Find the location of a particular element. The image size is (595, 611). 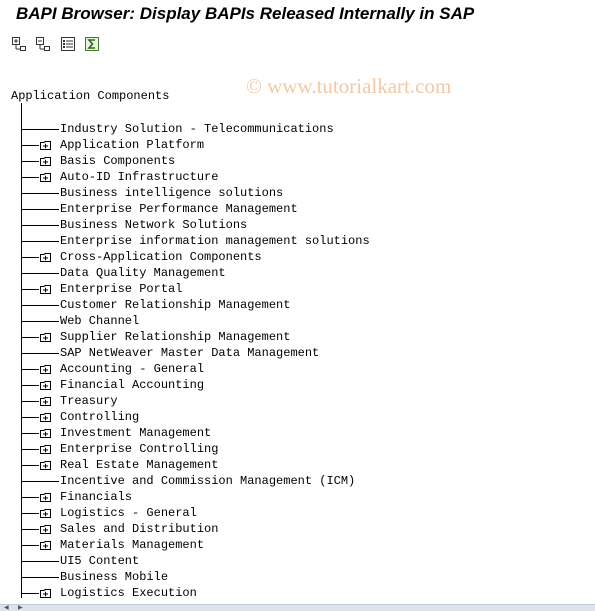

tree-root-label: Application Components is located at coordinates (90, 96).